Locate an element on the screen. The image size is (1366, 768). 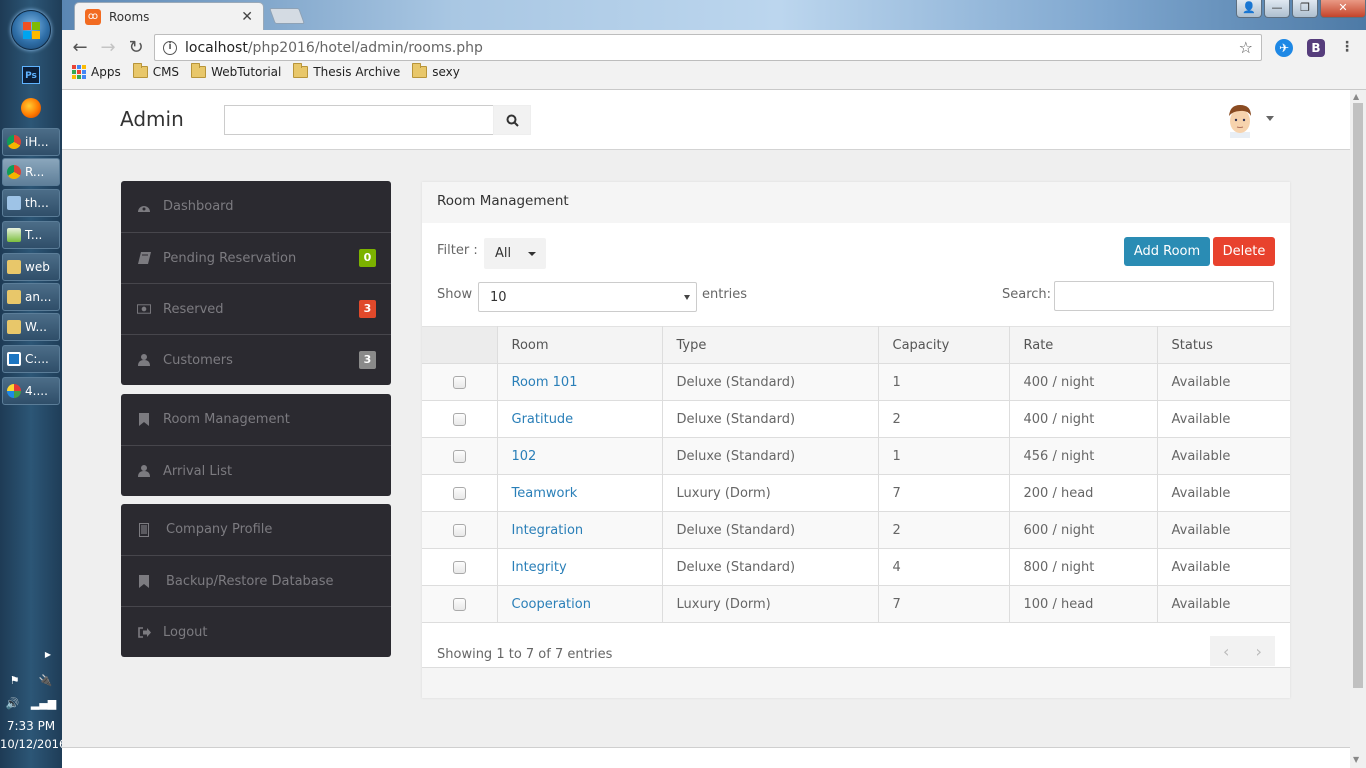
room-link: Gratitude is located at coordinates (543, 419).